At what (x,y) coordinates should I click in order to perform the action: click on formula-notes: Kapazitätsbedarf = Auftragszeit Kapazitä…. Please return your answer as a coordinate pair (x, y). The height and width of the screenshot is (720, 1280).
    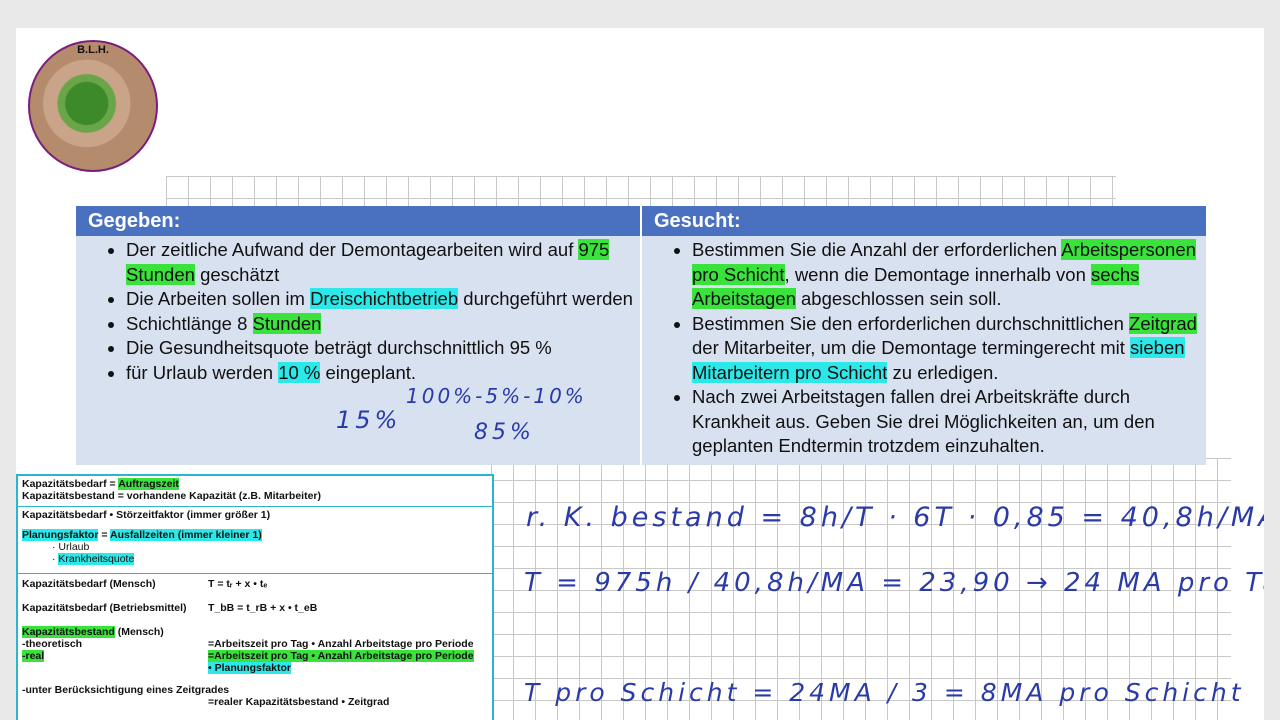
    Looking at the image, I should click on (255, 597).